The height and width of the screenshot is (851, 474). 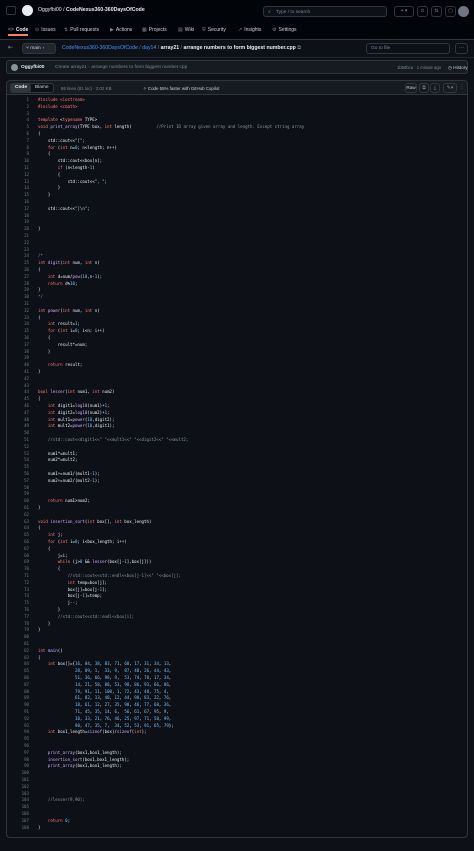 I want to click on line-number: 81, so click(x=20, y=644).